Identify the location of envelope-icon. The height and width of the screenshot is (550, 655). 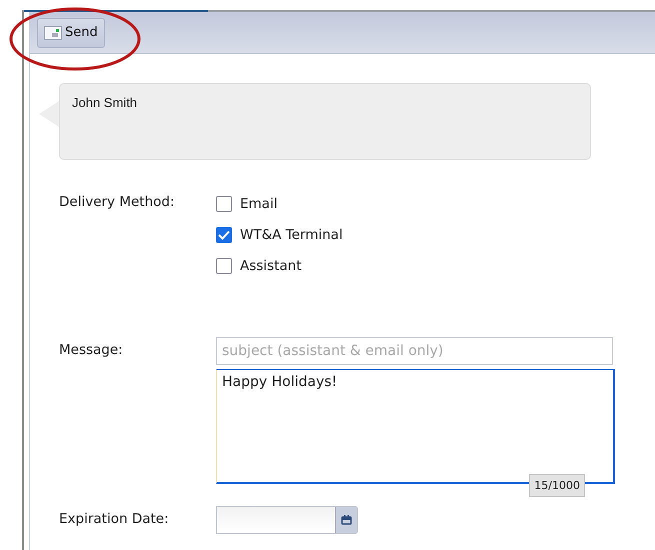
(53, 33).